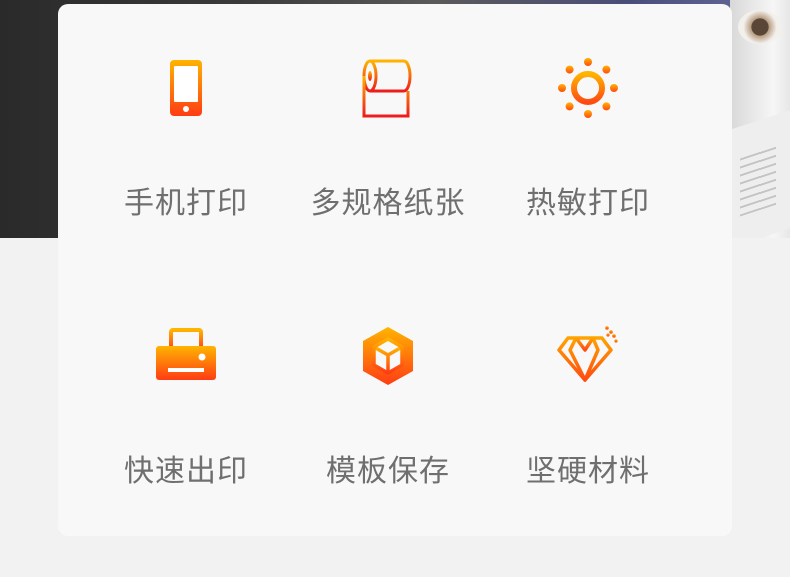  What do you see at coordinates (388, 356) in the screenshot?
I see `cube-icon` at bounding box center [388, 356].